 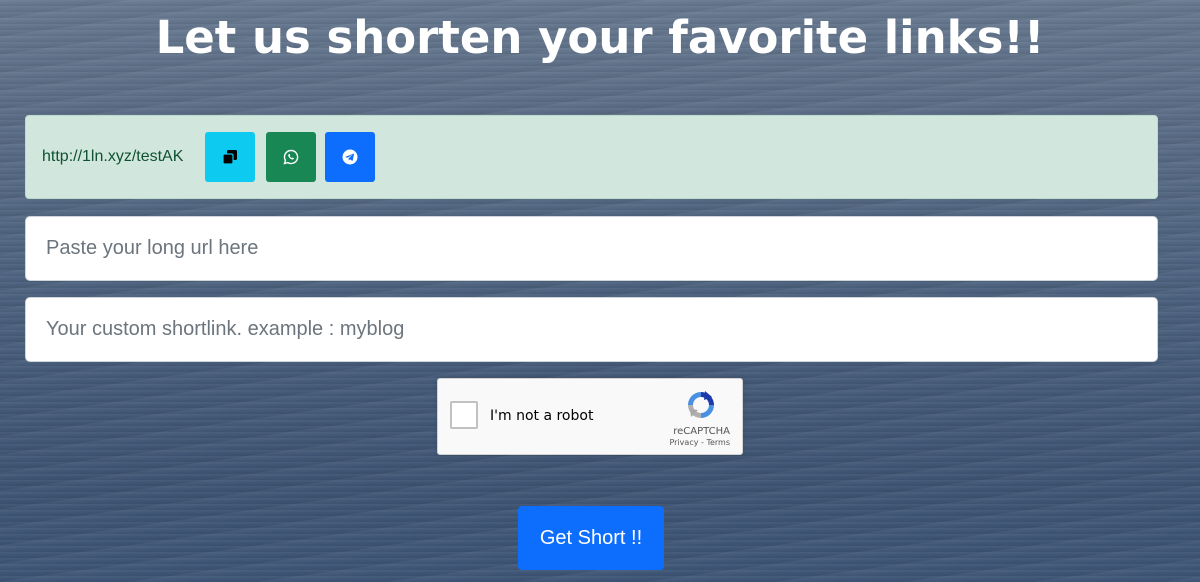 I want to click on recaptcha-terms-link: Terms, so click(x=718, y=442).